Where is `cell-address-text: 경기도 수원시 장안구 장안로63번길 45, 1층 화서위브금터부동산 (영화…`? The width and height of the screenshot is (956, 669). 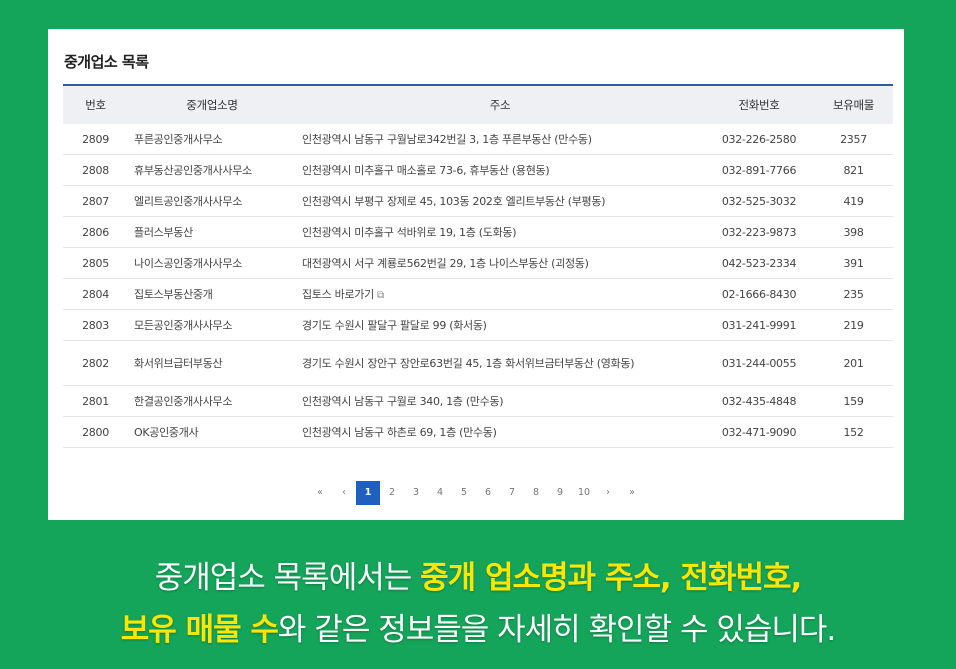
cell-address-text: 경기도 수원시 장안구 장안로63번길 45, 1층 화서위브금터부동산 (영화… is located at coordinates (468, 363).